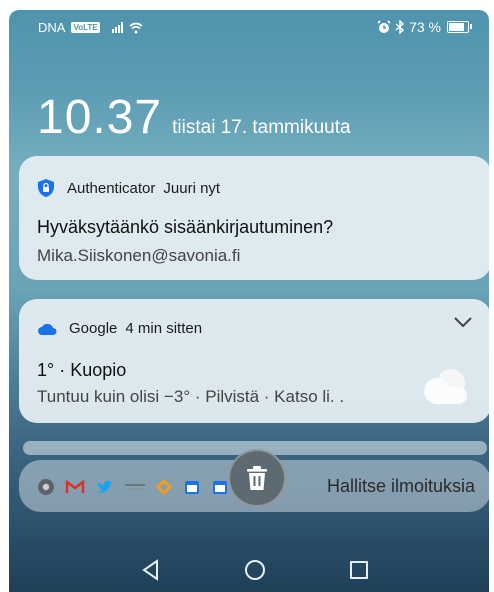  I want to click on lock-clock: 10.37 tiistai 17. tammikuuta, so click(194, 117).